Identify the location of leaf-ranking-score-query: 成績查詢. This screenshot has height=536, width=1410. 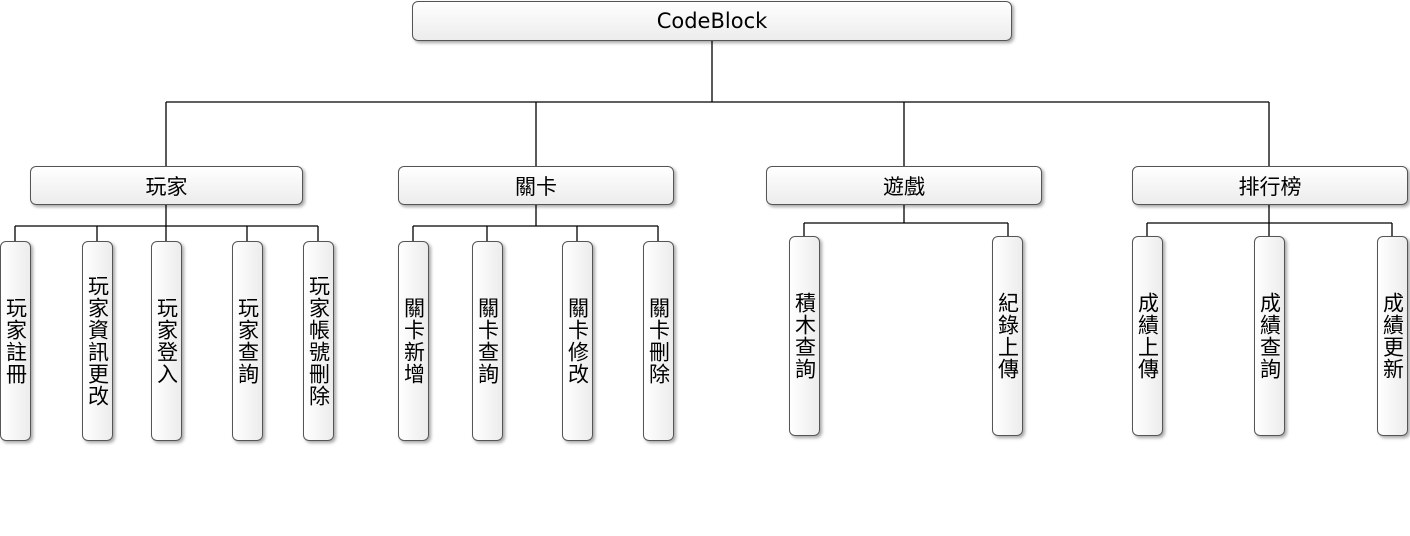
(1269, 336).